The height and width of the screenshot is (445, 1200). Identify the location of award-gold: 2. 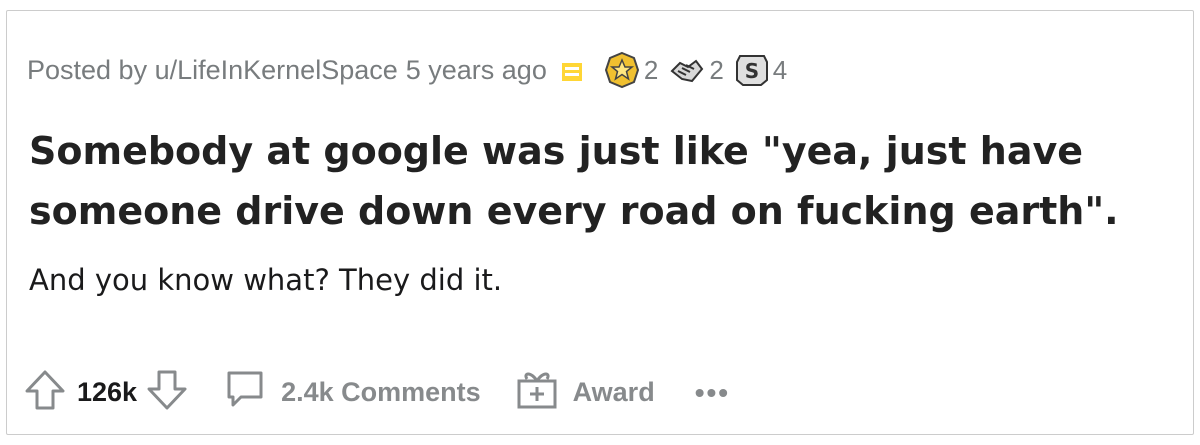
(630, 70).